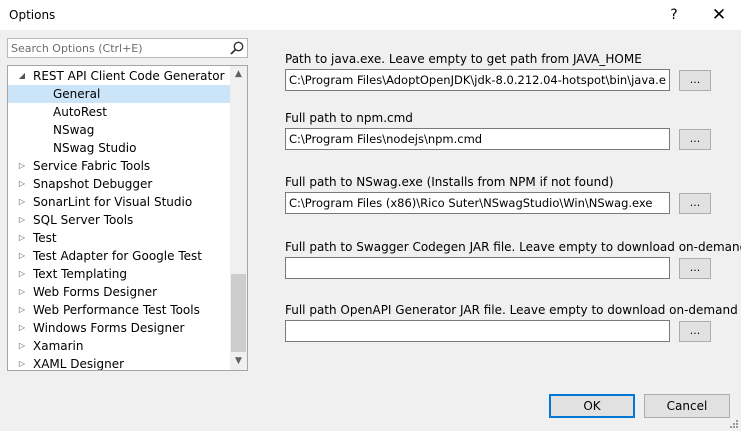  Describe the element at coordinates (370, 15) in the screenshot. I see `title-bar: Options ? ✕` at that location.